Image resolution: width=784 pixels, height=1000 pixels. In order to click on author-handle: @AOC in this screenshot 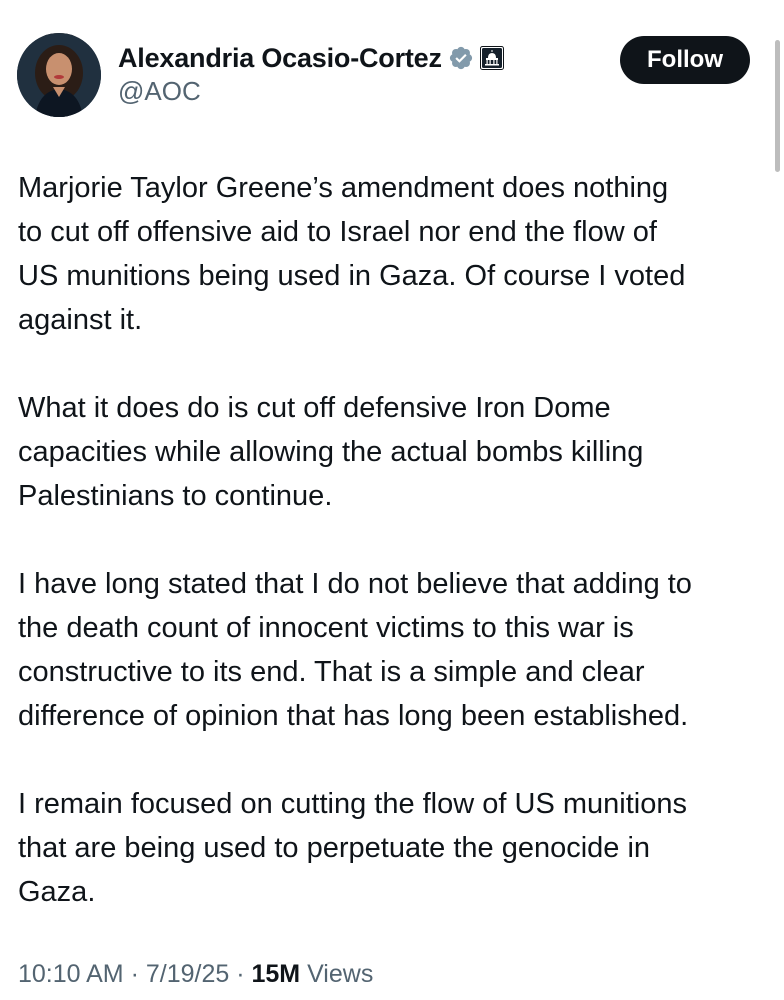, I will do `click(159, 91)`.